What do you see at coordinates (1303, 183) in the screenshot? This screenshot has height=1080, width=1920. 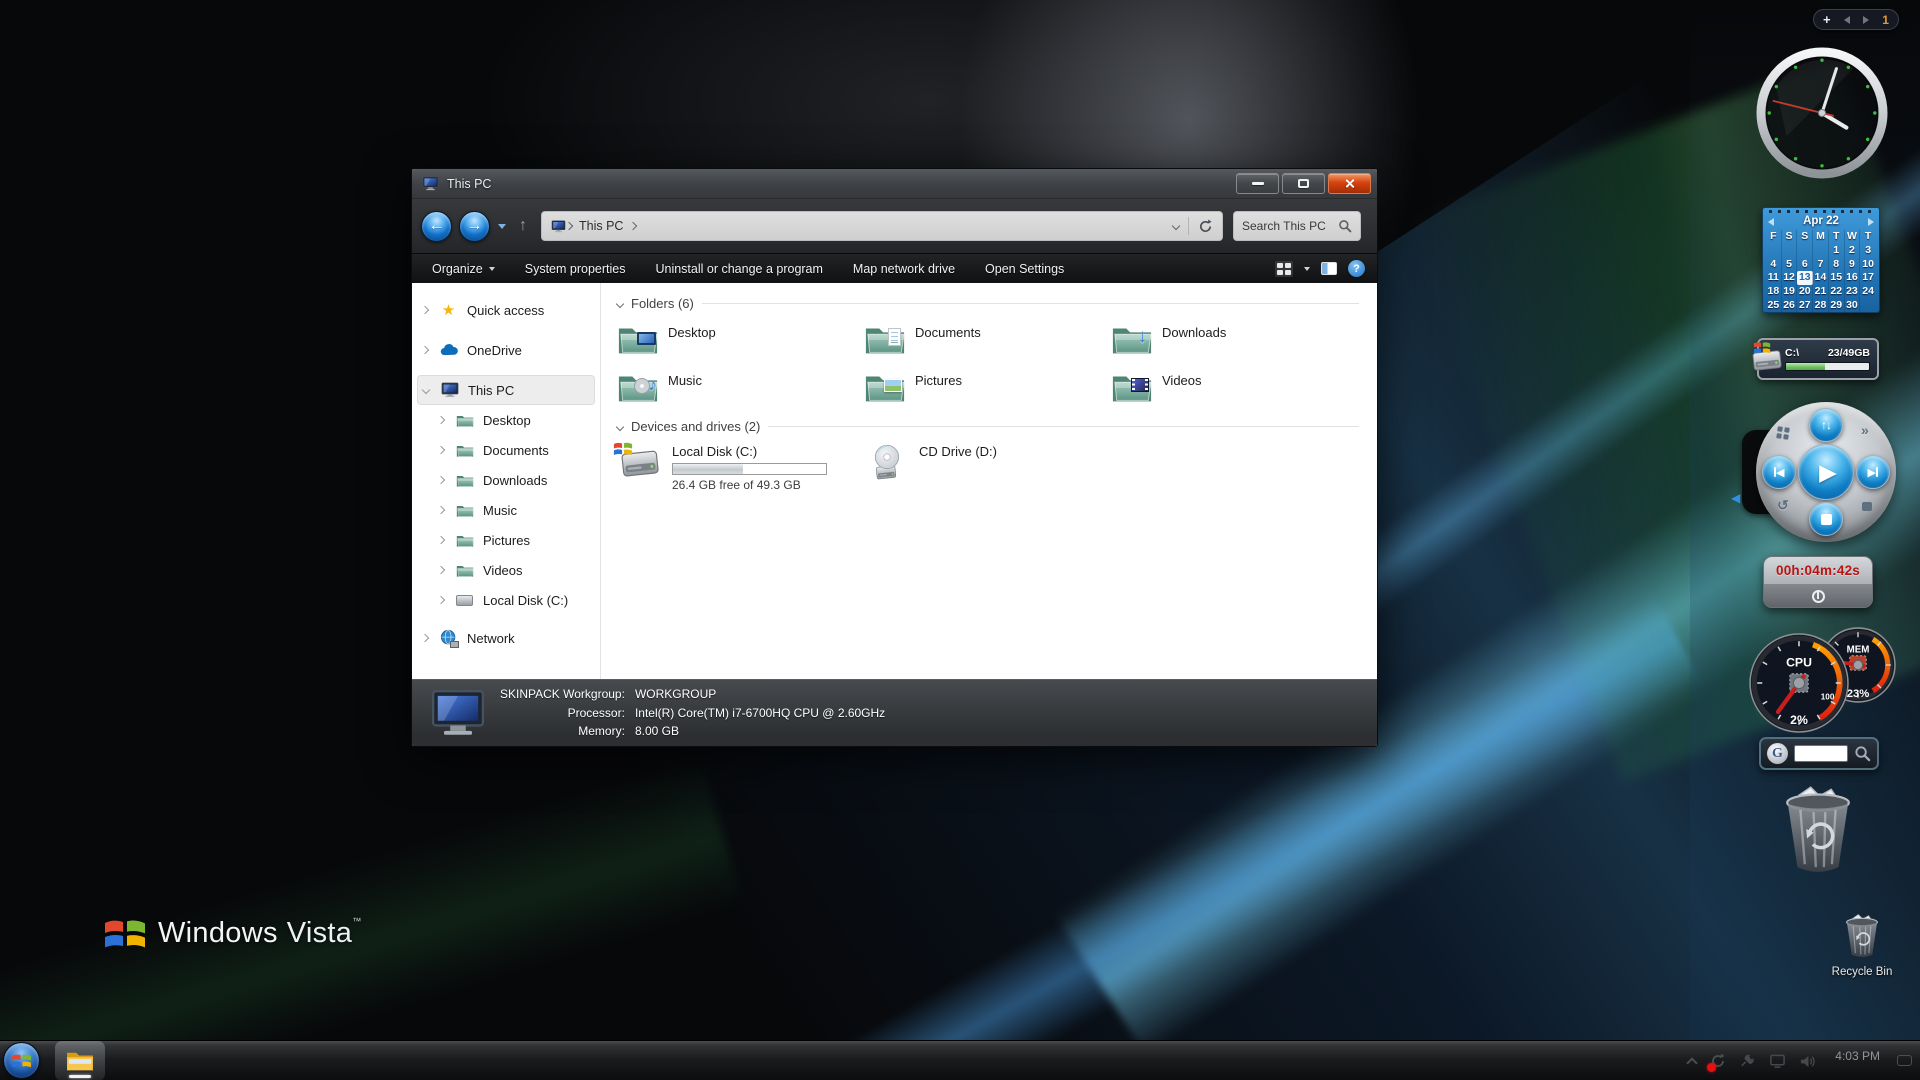 I see `maximize-button` at bounding box center [1303, 183].